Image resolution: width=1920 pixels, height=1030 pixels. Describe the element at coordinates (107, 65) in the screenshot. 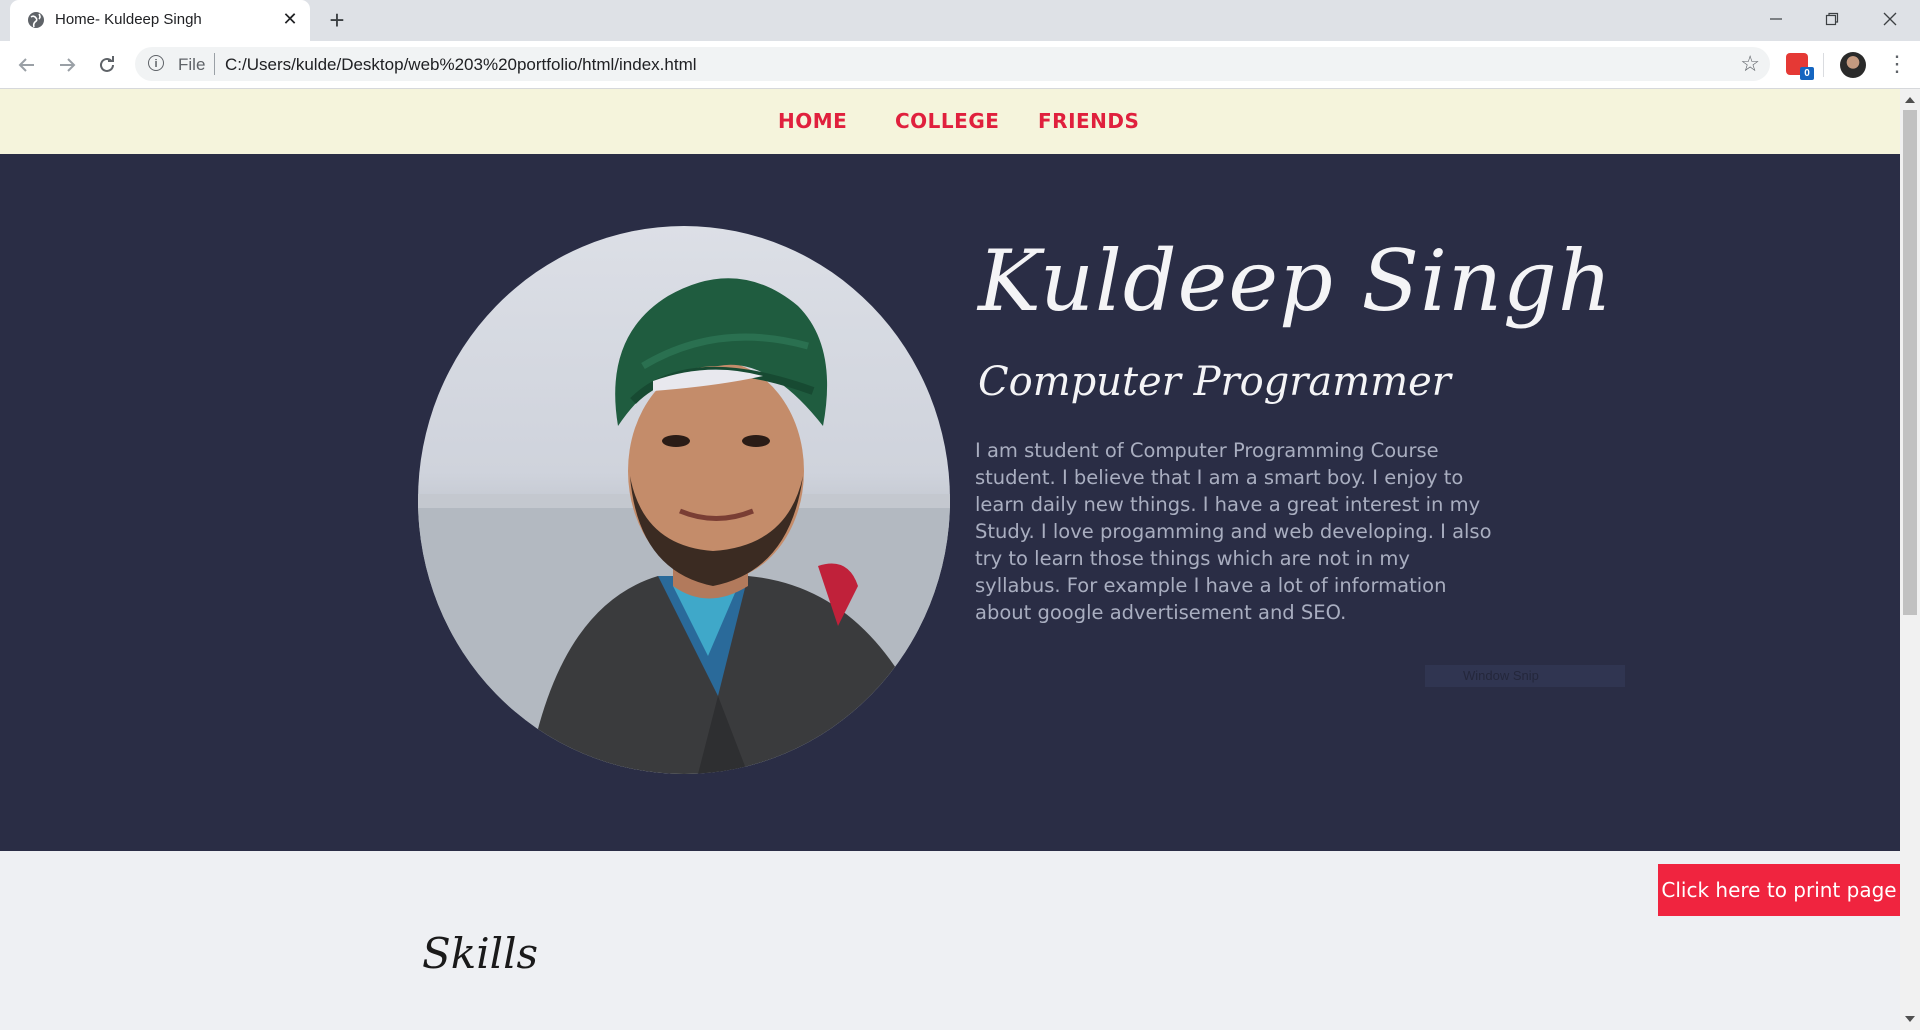

I see `reload-icon` at that location.